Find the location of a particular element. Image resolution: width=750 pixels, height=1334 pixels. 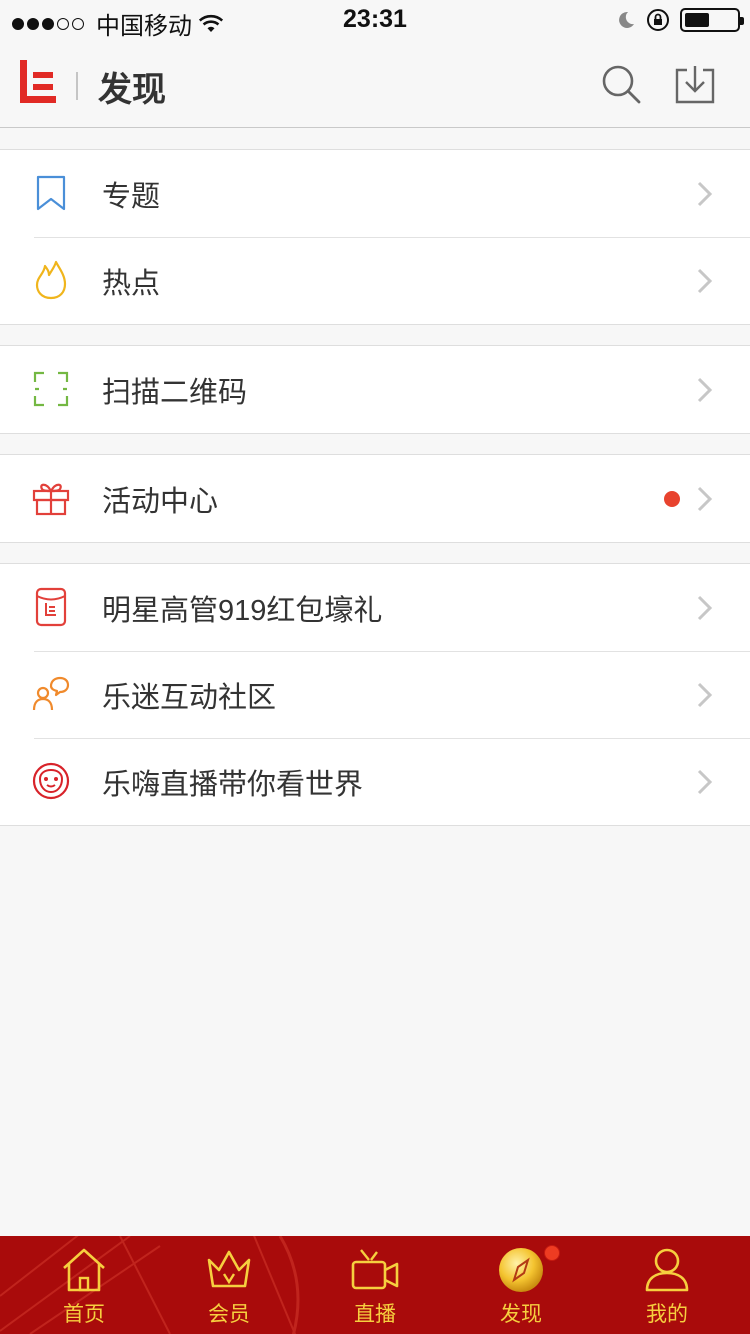

tab-label: 会员 is located at coordinates (229, 1314).